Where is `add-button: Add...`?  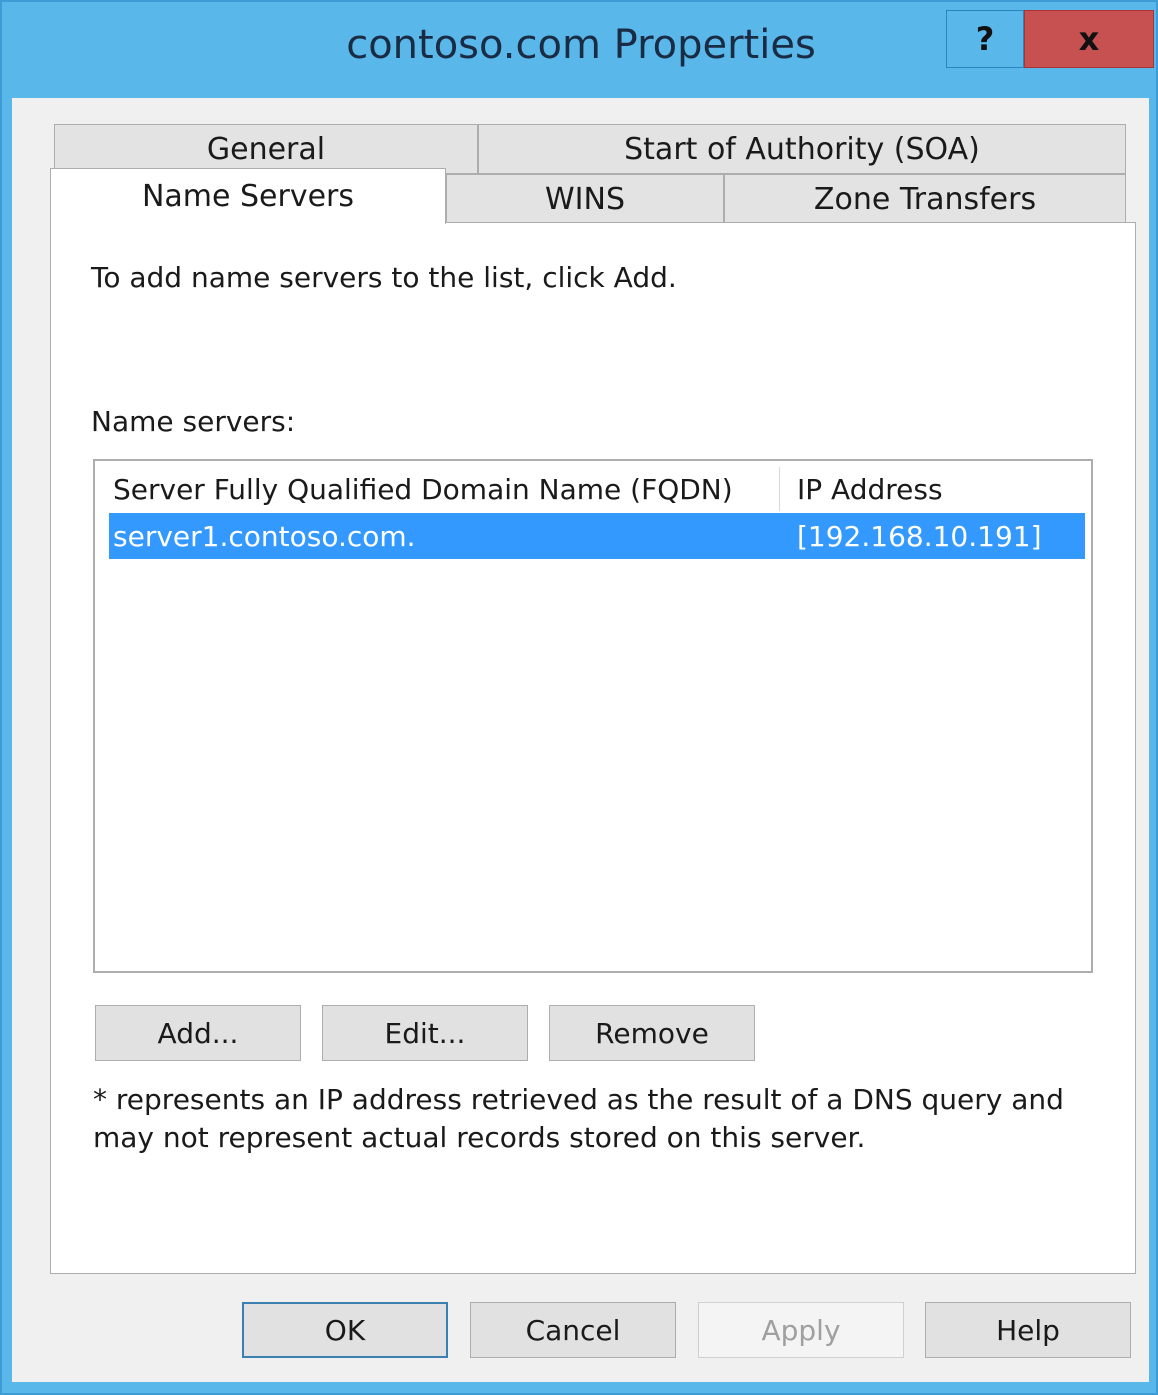
add-button: Add... is located at coordinates (198, 1033).